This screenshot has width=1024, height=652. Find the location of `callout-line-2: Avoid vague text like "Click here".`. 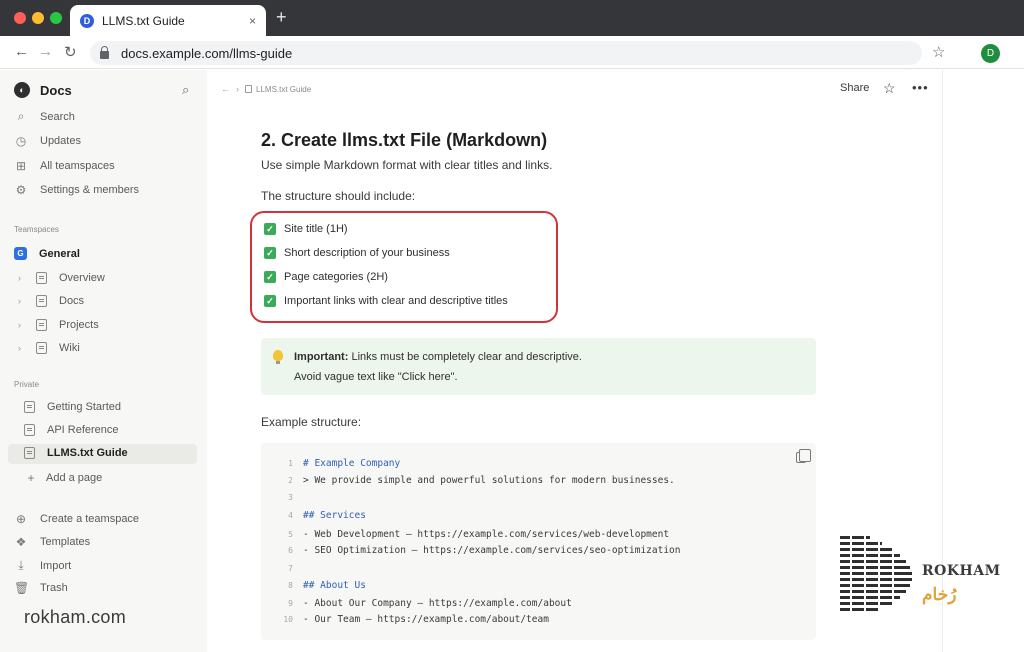

callout-line-2: Avoid vague text like "Click here". is located at coordinates (376, 377).